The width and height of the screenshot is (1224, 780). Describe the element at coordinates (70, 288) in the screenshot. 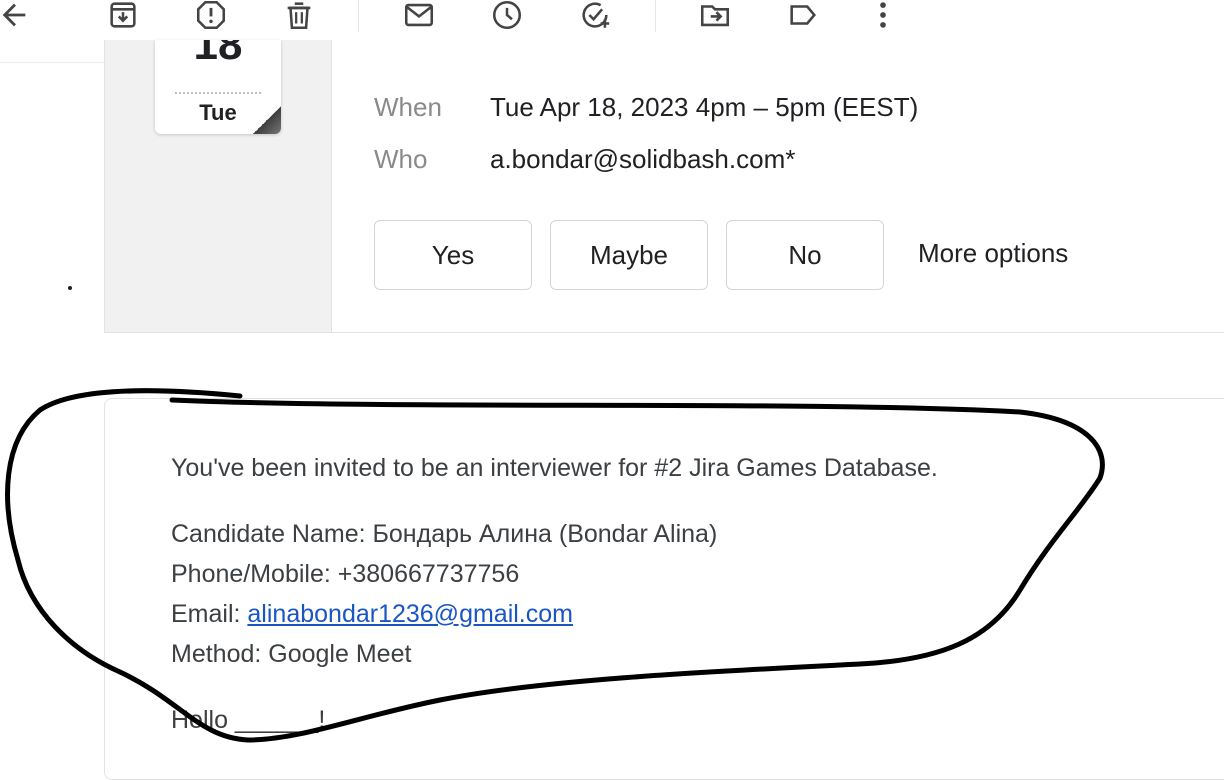

I see `stray-dot` at that location.